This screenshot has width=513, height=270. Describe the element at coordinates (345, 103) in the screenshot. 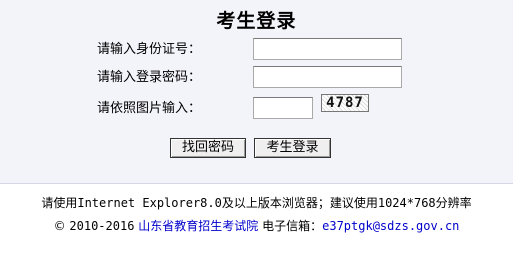

I see `captcha-image: 4787` at that location.